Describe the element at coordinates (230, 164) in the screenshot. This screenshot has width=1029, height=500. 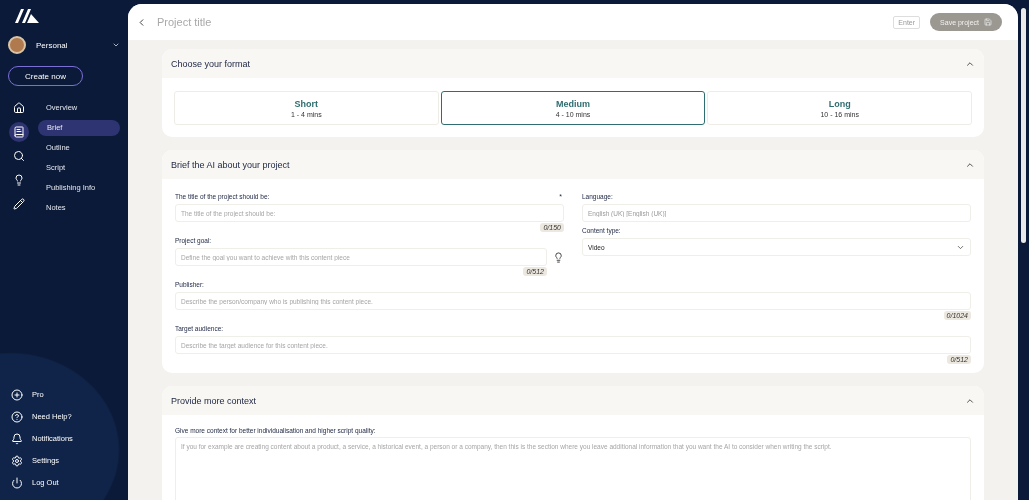
I see `section-title: Brief the AI about your project` at that location.